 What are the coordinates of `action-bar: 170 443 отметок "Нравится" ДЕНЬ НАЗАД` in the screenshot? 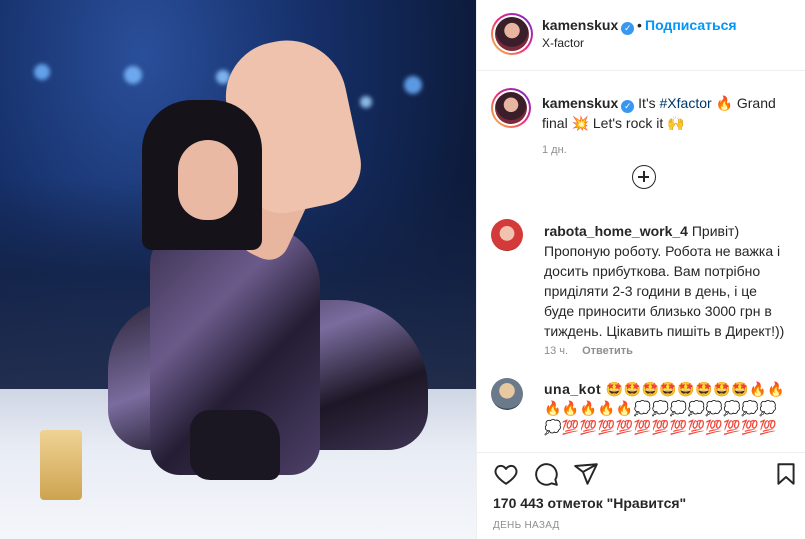 It's located at (641, 495).